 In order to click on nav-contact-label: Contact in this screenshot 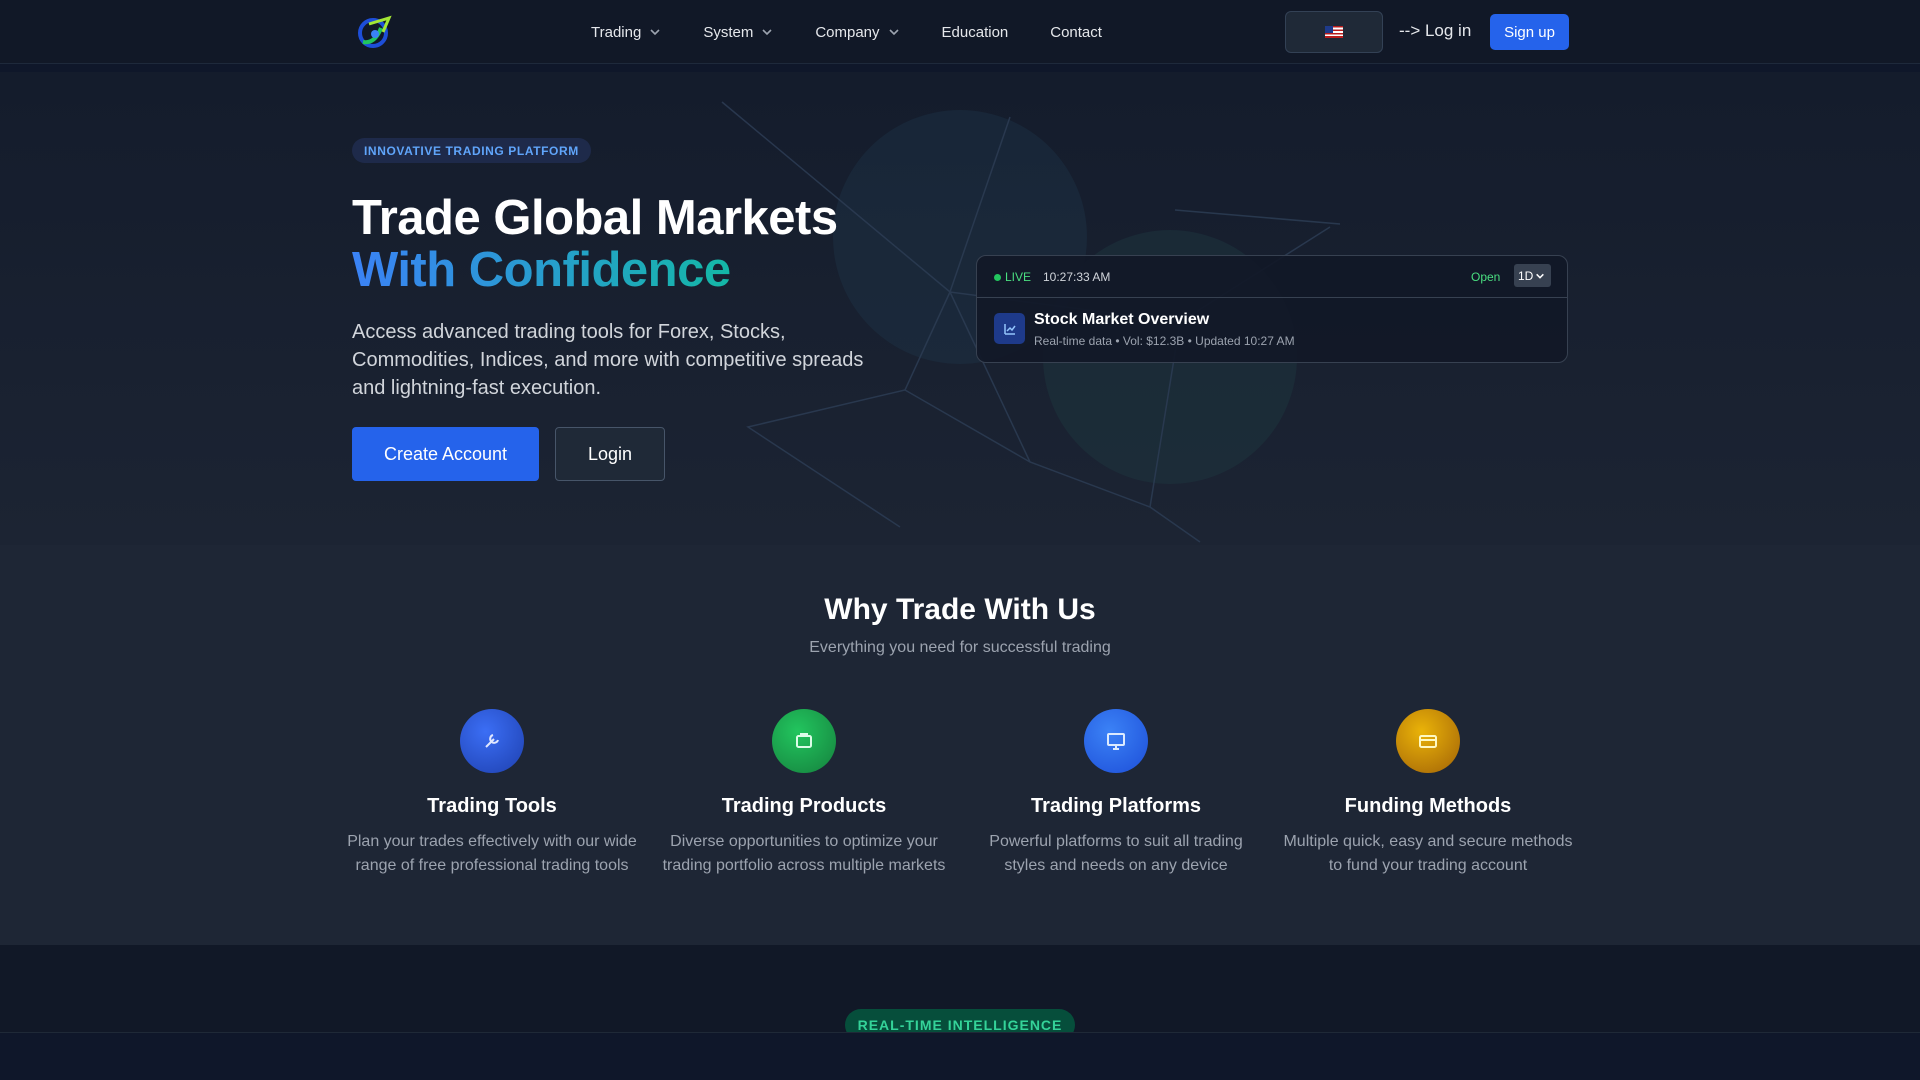, I will do `click(1076, 32)`.